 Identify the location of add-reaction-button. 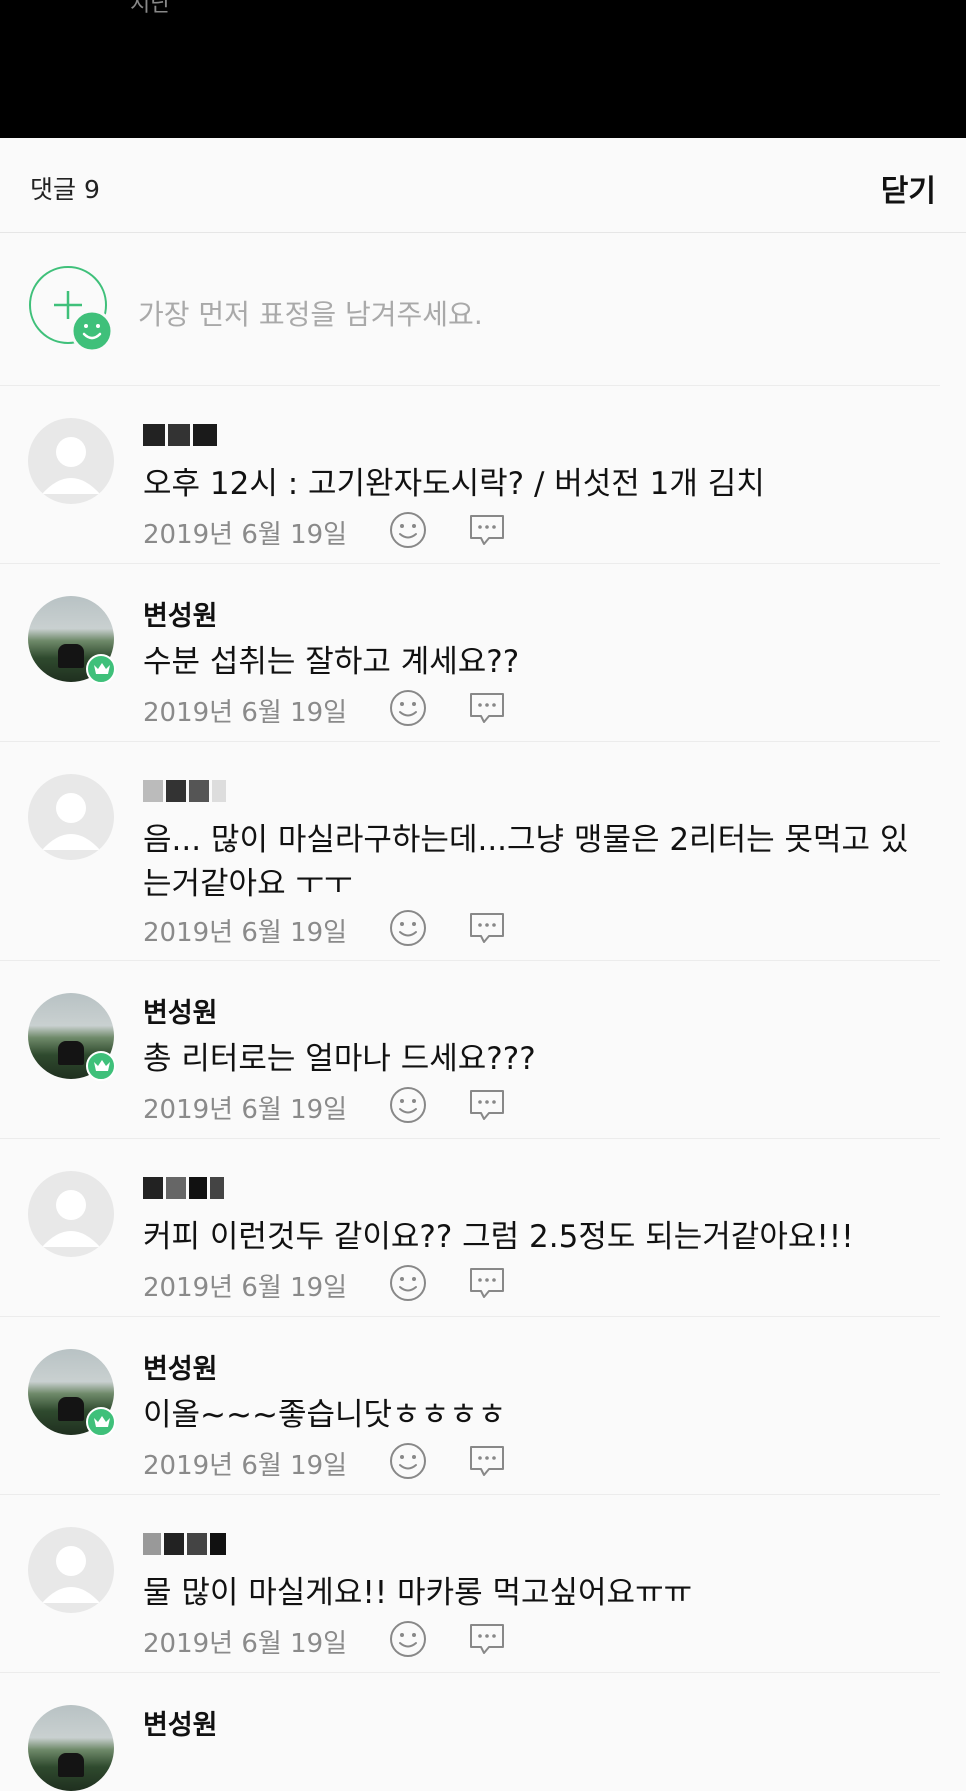
(72, 309).